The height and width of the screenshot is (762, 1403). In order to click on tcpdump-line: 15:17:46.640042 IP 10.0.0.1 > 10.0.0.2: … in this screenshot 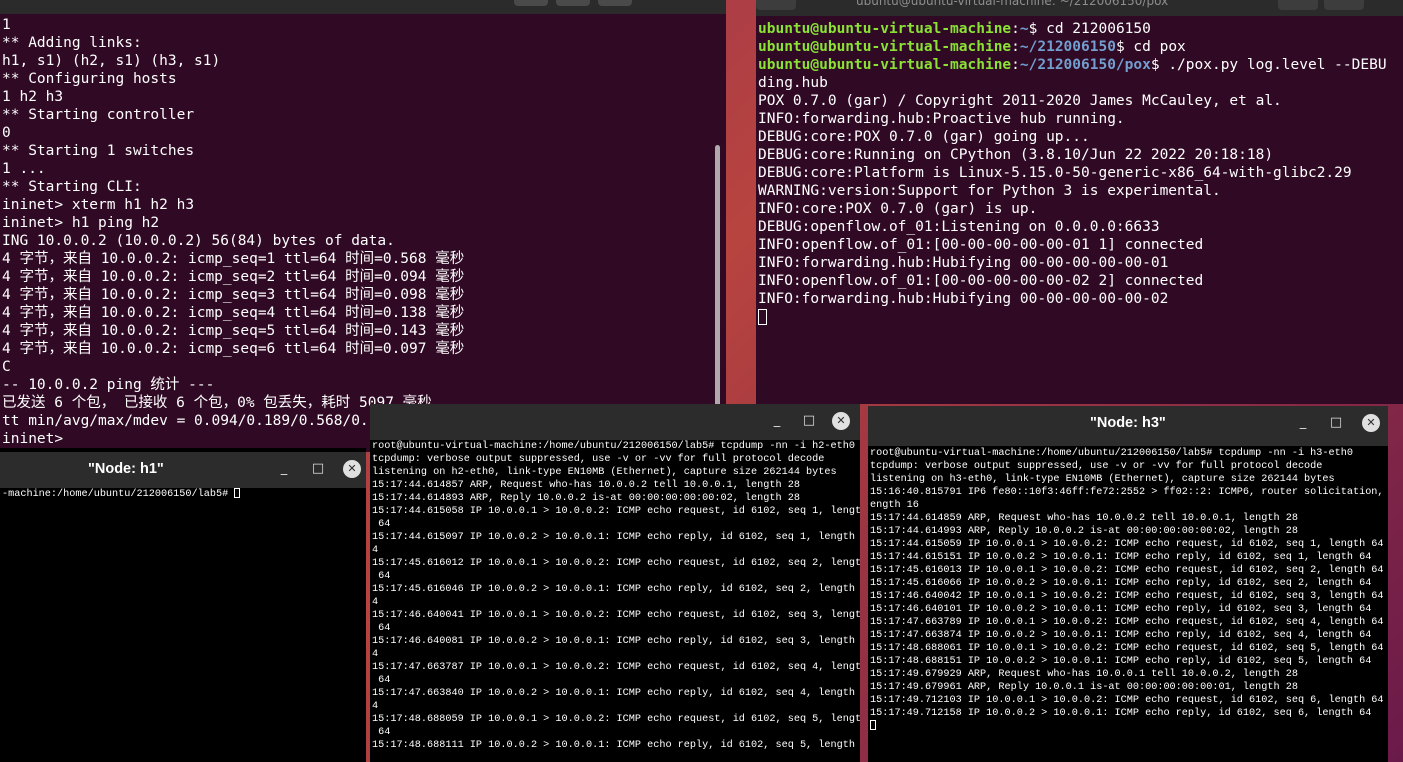, I will do `click(1127, 596)`.